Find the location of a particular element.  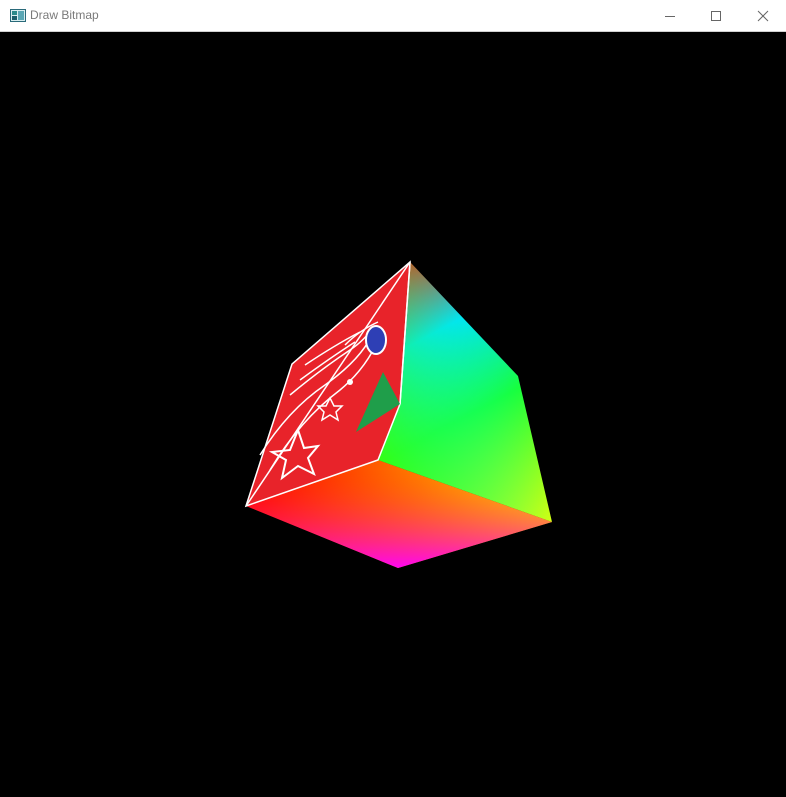

texture-blue-circle is located at coordinates (376, 340).